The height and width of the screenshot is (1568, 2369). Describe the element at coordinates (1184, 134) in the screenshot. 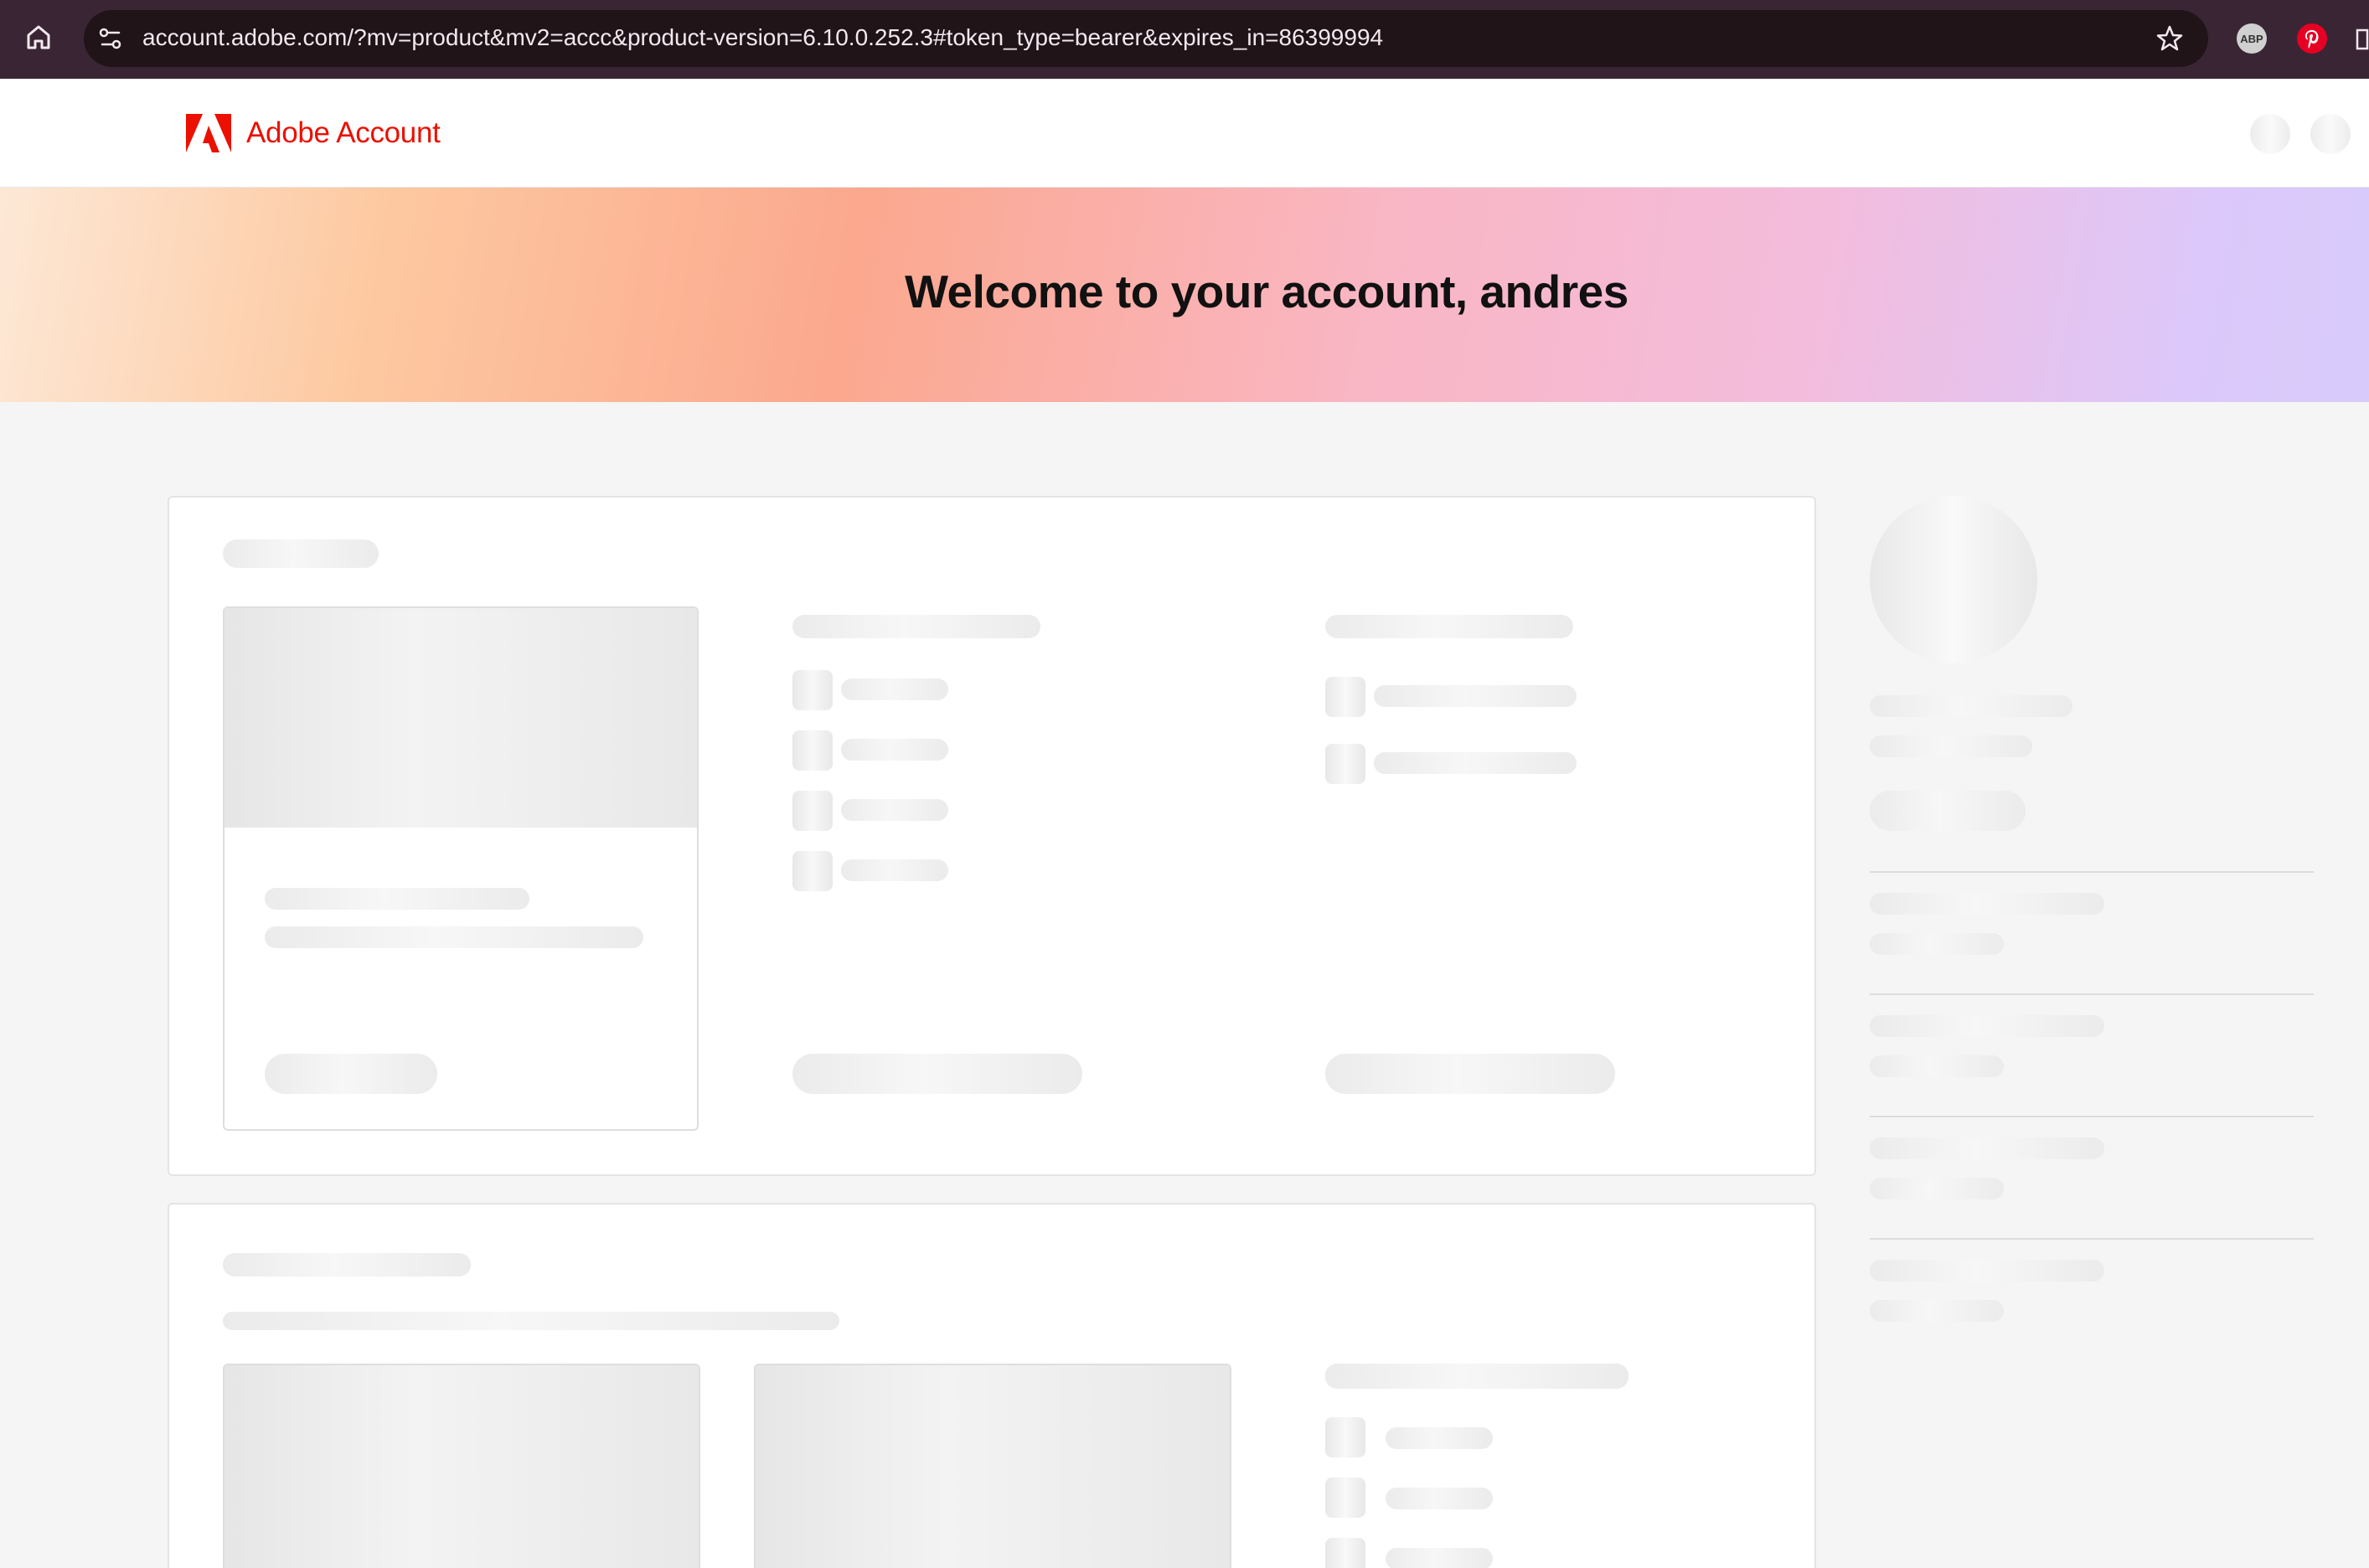

I see `site-header: Adobe Account` at that location.